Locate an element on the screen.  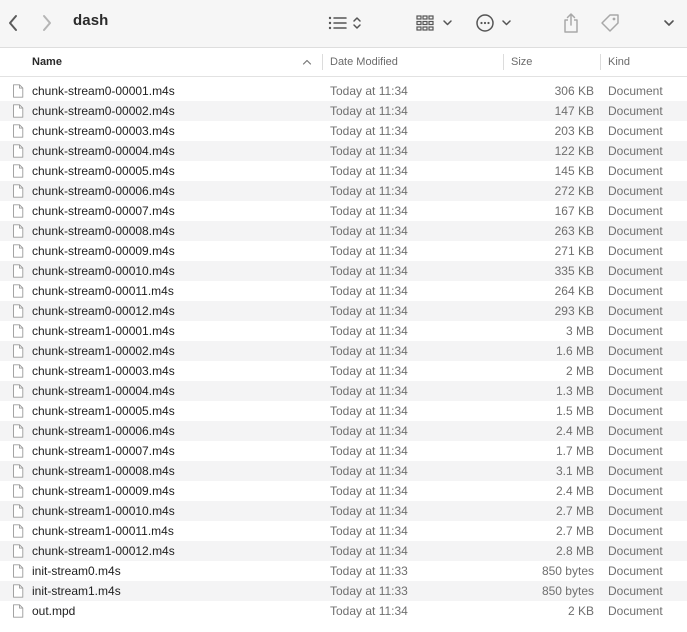
toolbar: dash is located at coordinates (343, 24).